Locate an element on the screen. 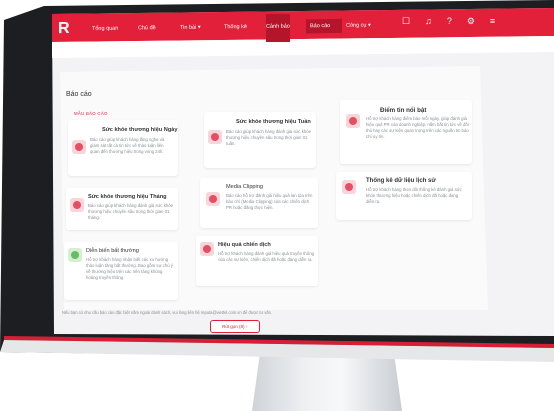 Image resolution: width=554 pixels, height=411 pixels. campaign-icon is located at coordinates (207, 249).